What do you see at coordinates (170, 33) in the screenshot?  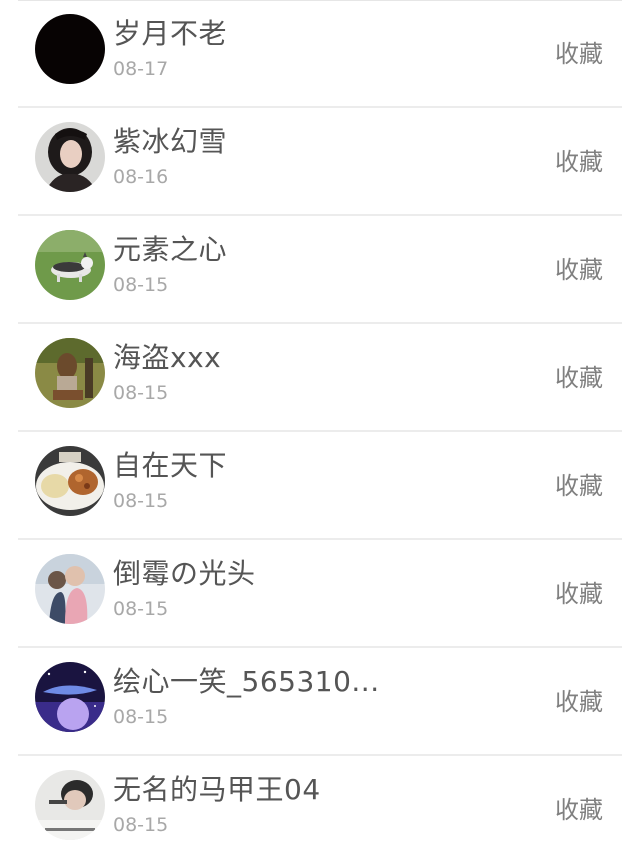 I see `user-name: 岁月不老` at bounding box center [170, 33].